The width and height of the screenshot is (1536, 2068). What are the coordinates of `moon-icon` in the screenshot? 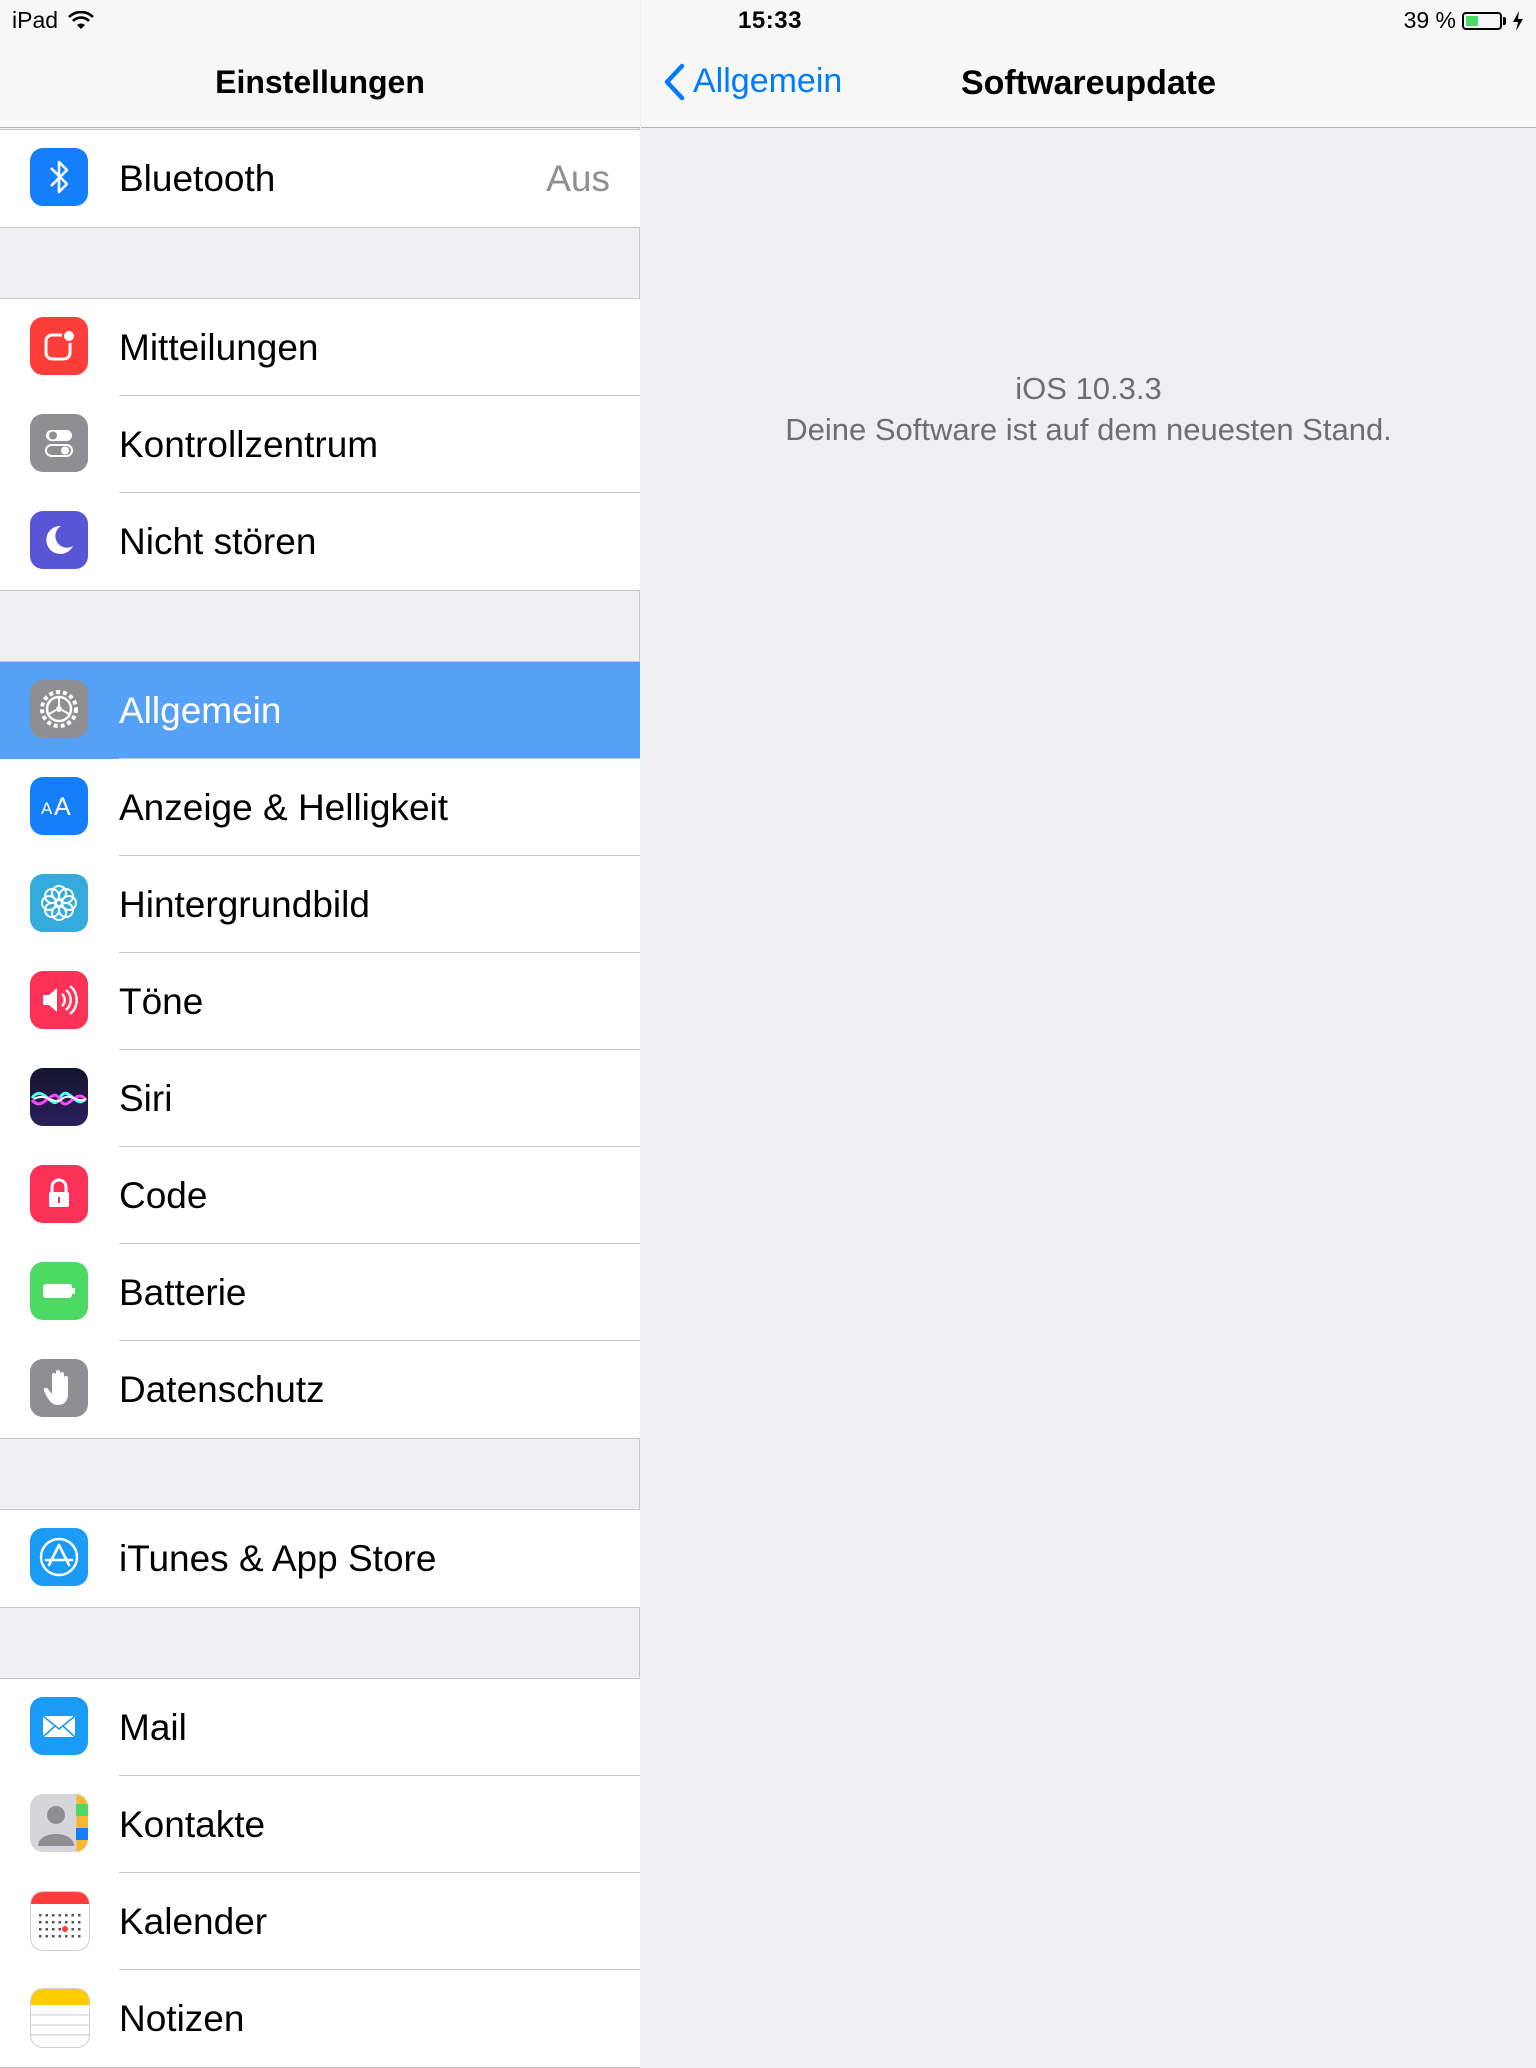 It's located at (59, 540).